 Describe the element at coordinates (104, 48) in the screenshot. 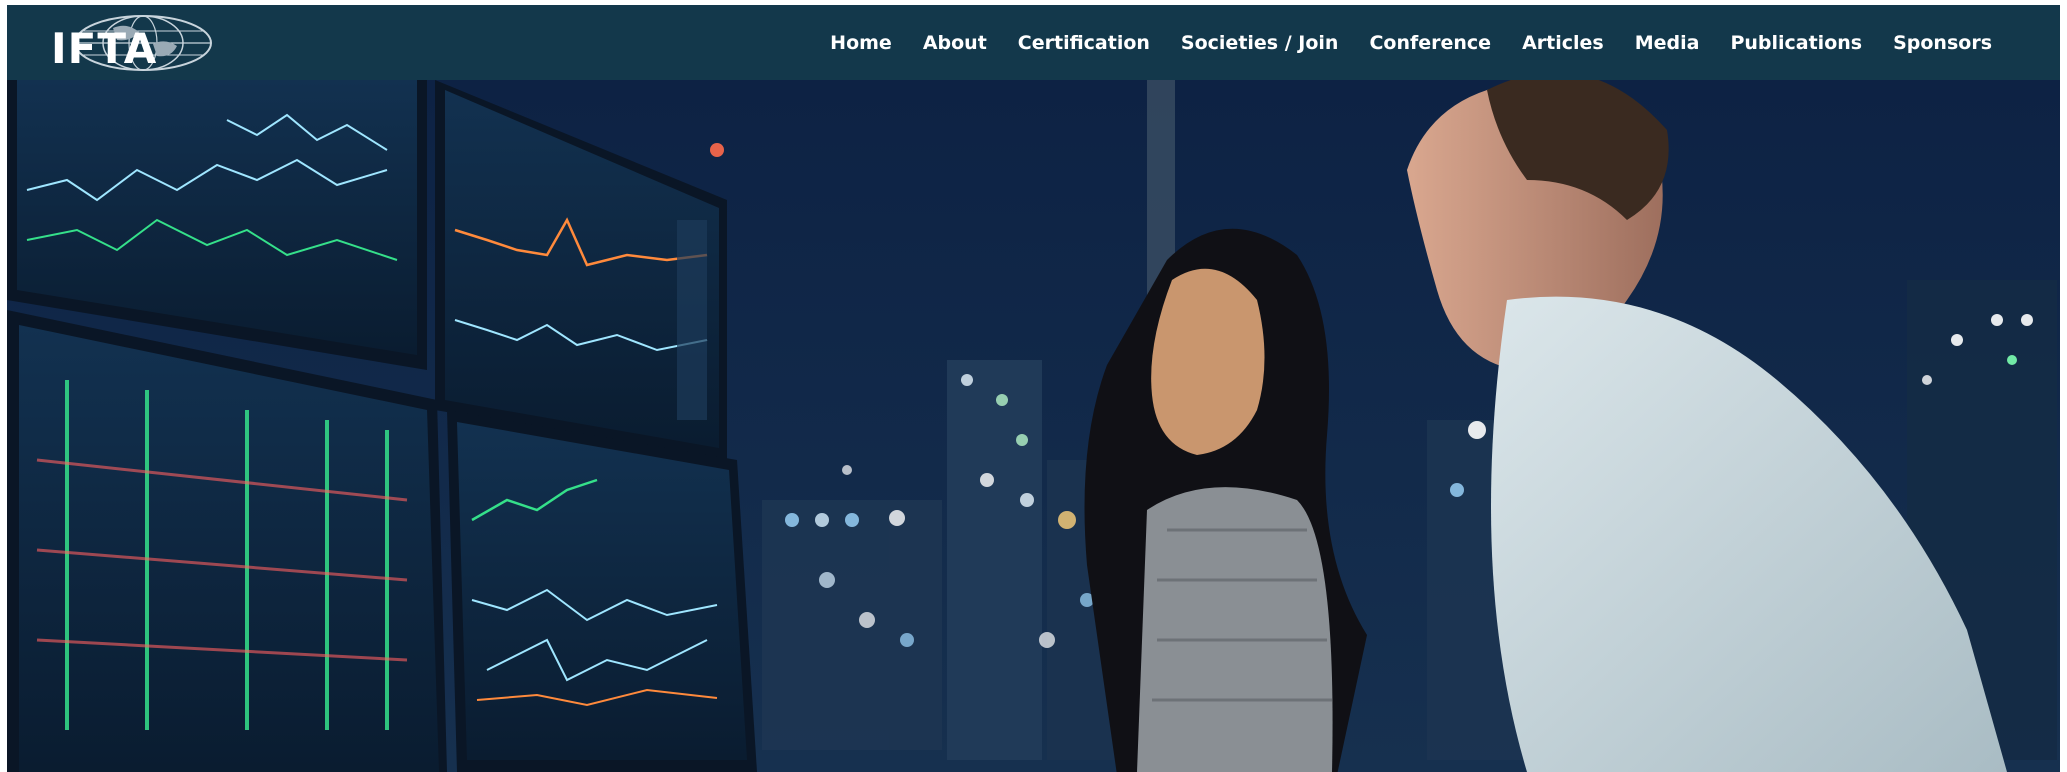

I see `logo-text: IFTA` at that location.